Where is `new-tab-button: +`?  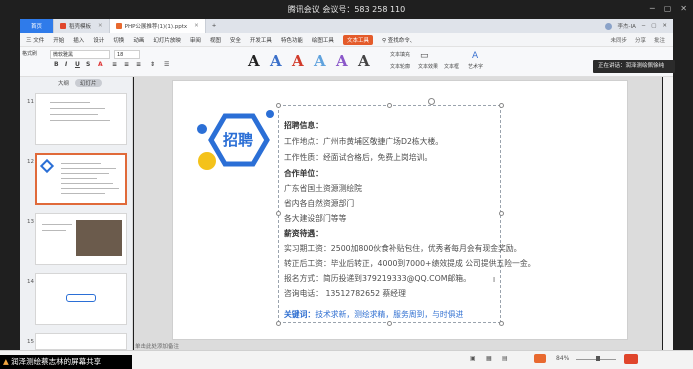
new-tab-button: + is located at coordinates (214, 26).